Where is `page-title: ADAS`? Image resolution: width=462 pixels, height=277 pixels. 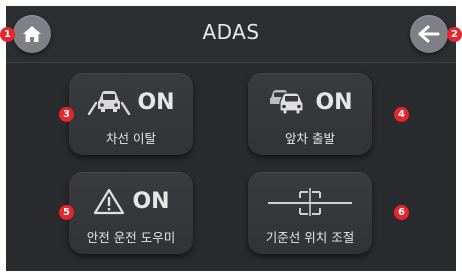
page-title: ADAS is located at coordinates (231, 32).